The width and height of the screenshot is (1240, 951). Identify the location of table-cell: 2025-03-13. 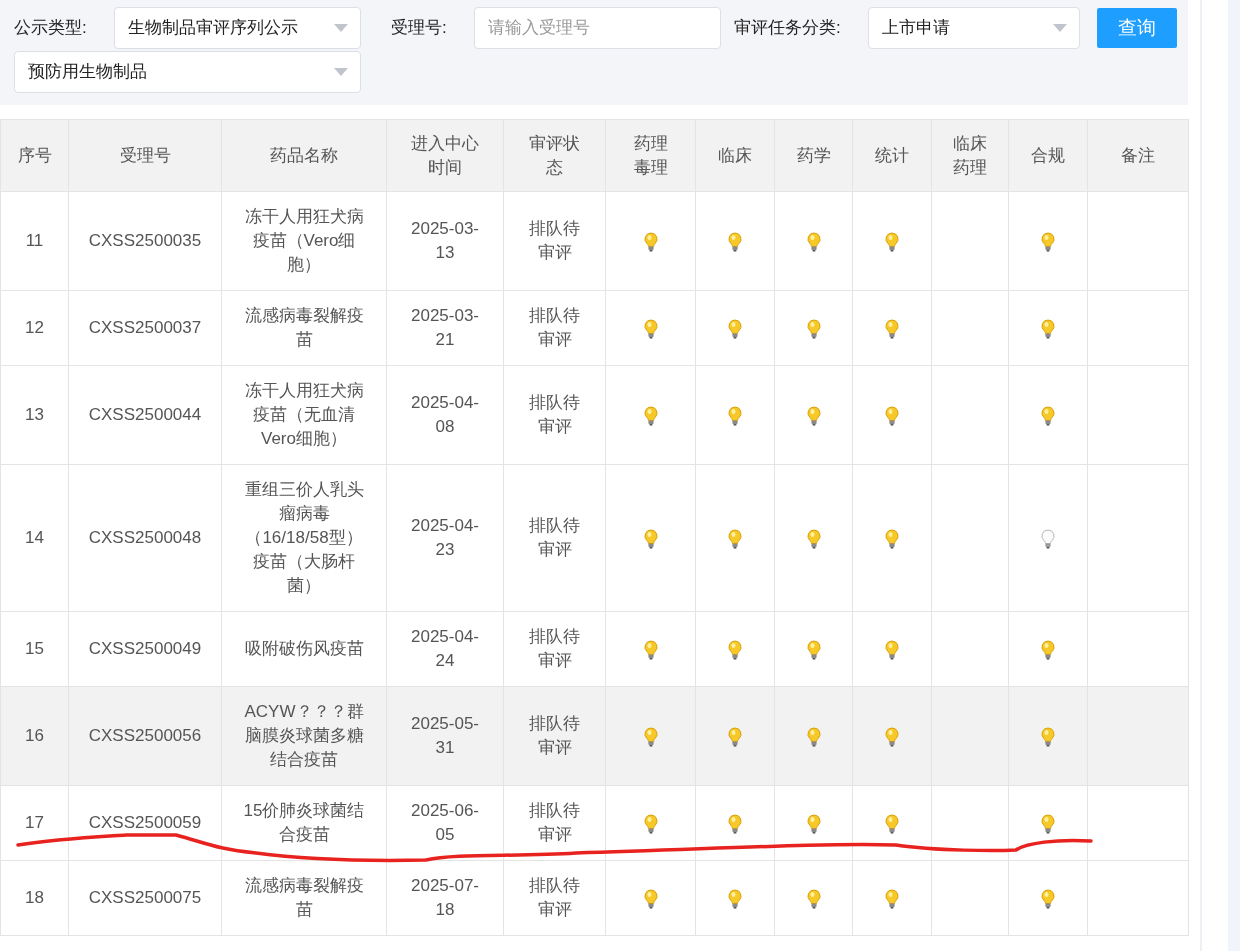
(445, 241).